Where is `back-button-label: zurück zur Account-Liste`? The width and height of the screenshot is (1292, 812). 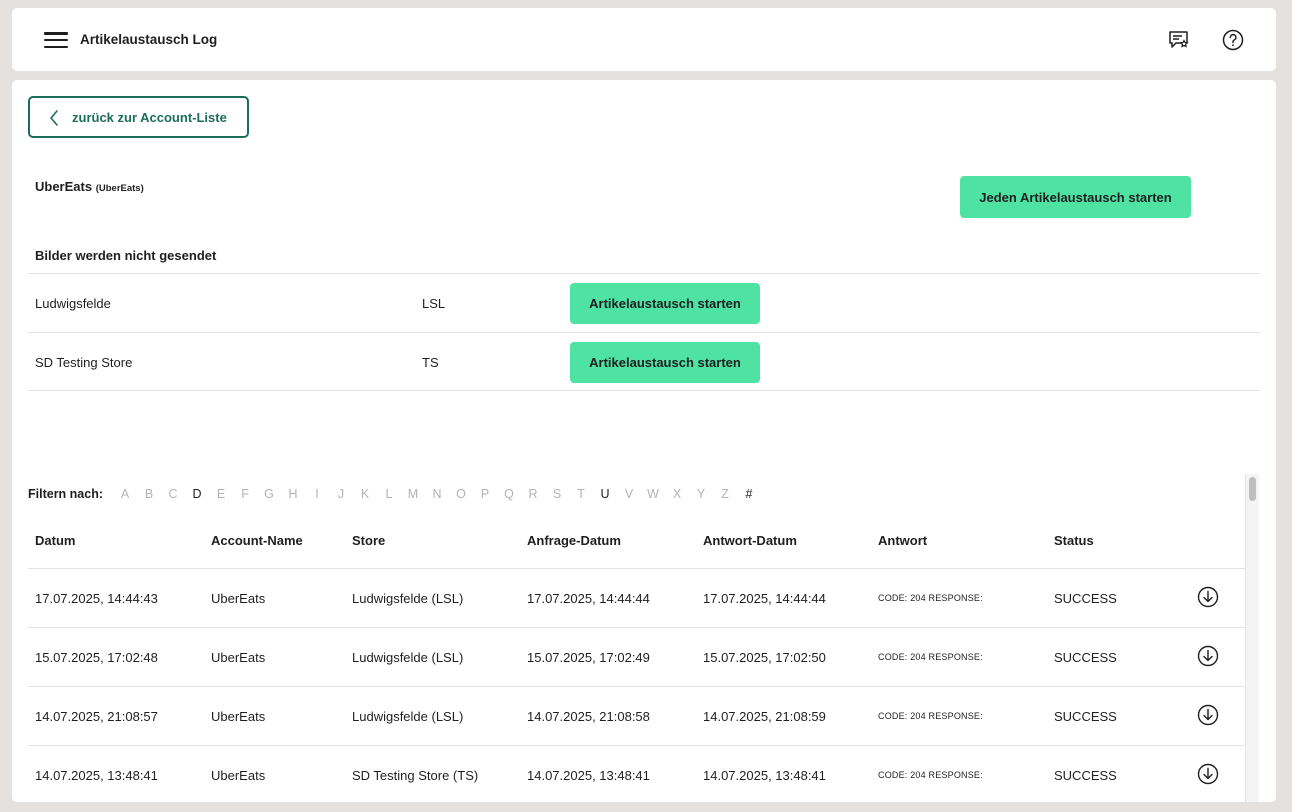
back-button-label: zurück zur Account-Liste is located at coordinates (149, 117).